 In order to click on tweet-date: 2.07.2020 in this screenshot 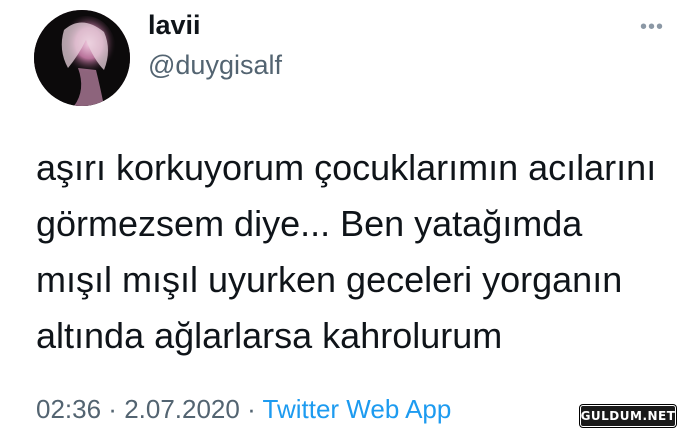, I will do `click(182, 409)`.